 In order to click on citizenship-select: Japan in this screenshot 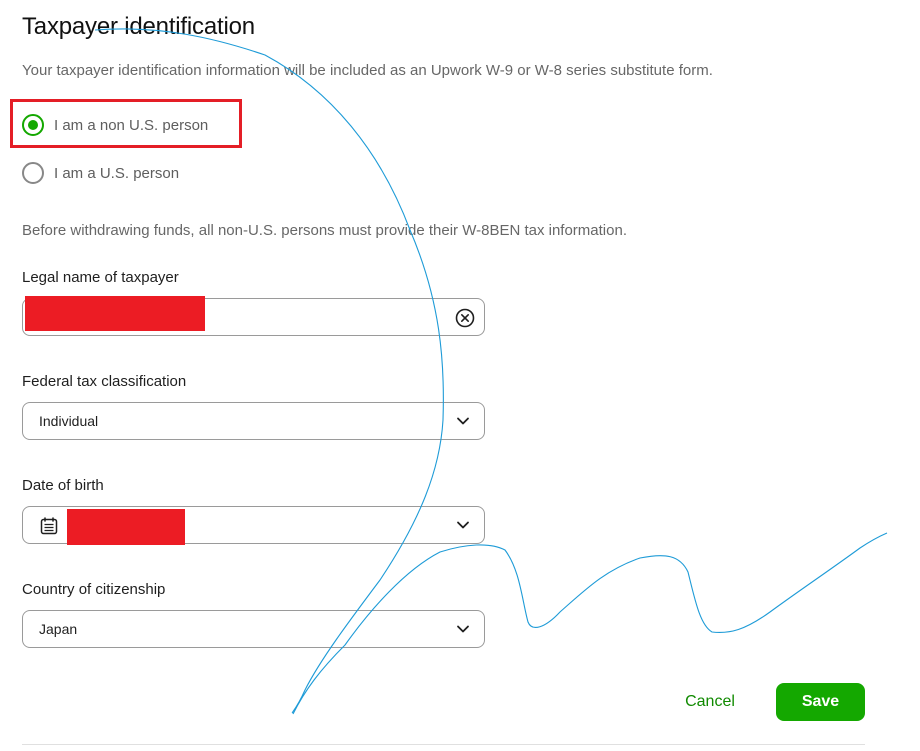, I will do `click(253, 629)`.